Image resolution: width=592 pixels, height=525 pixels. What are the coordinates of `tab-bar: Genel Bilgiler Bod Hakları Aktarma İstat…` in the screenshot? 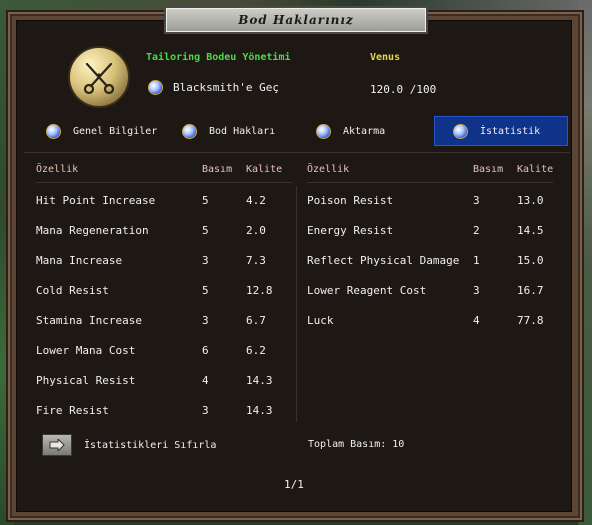 It's located at (300, 131).